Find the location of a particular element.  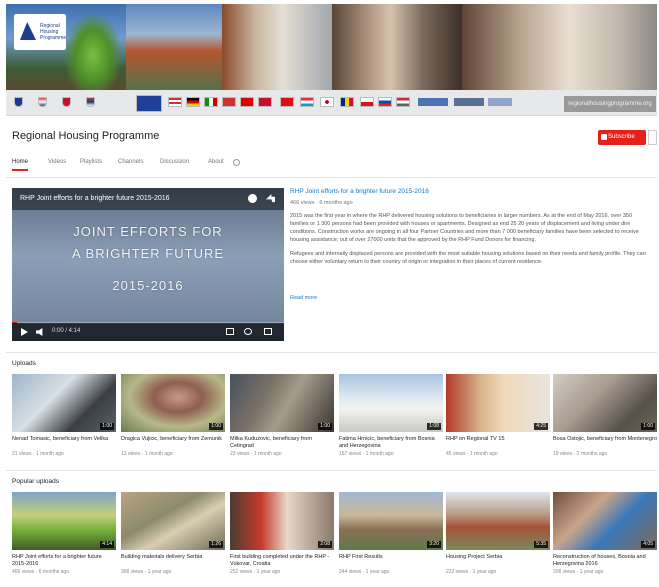

video-duration: 5:35 is located at coordinates (541, 544).